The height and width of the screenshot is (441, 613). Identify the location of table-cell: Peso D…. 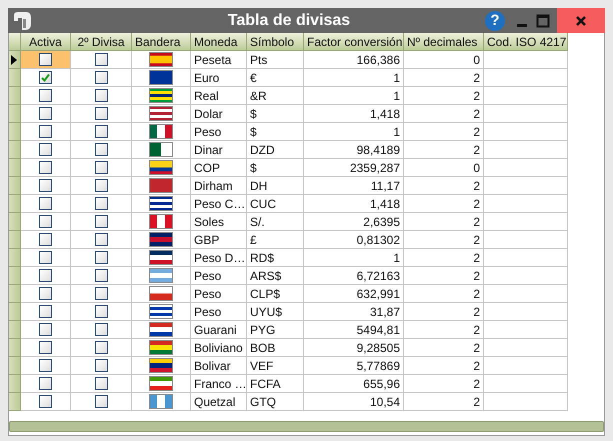
(219, 258).